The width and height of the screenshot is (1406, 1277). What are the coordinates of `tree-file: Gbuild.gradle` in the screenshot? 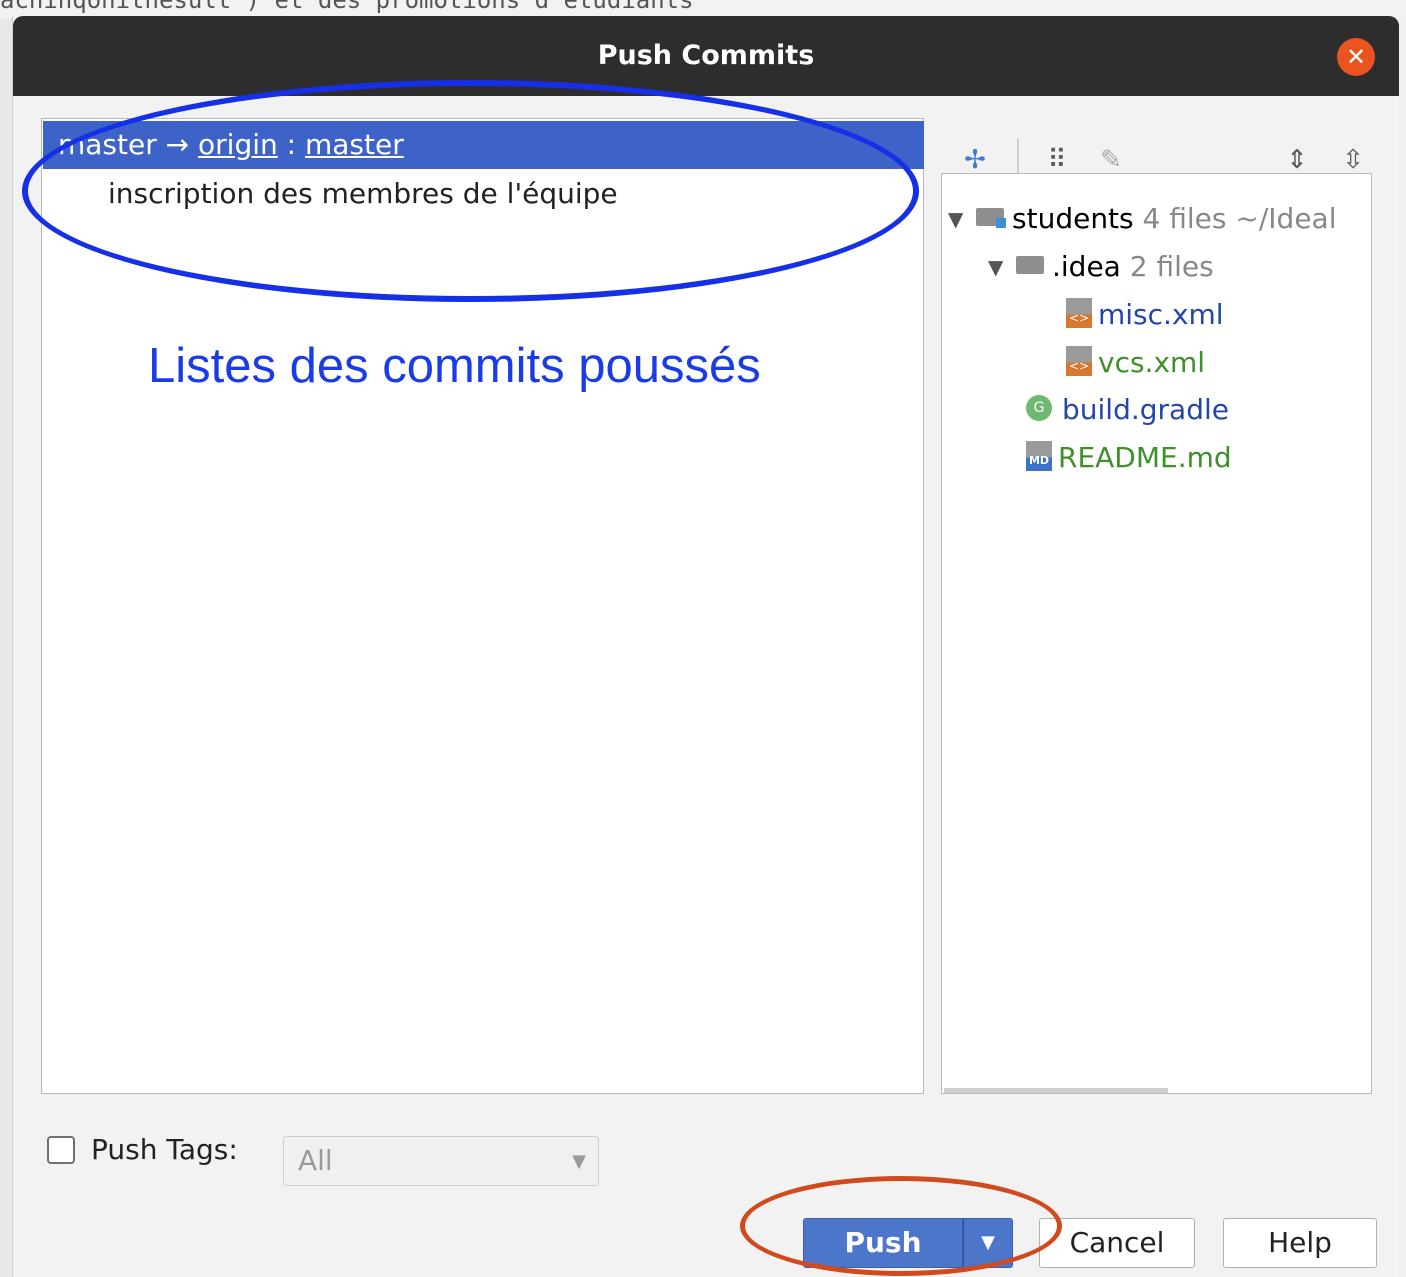 It's located at (1127, 410).